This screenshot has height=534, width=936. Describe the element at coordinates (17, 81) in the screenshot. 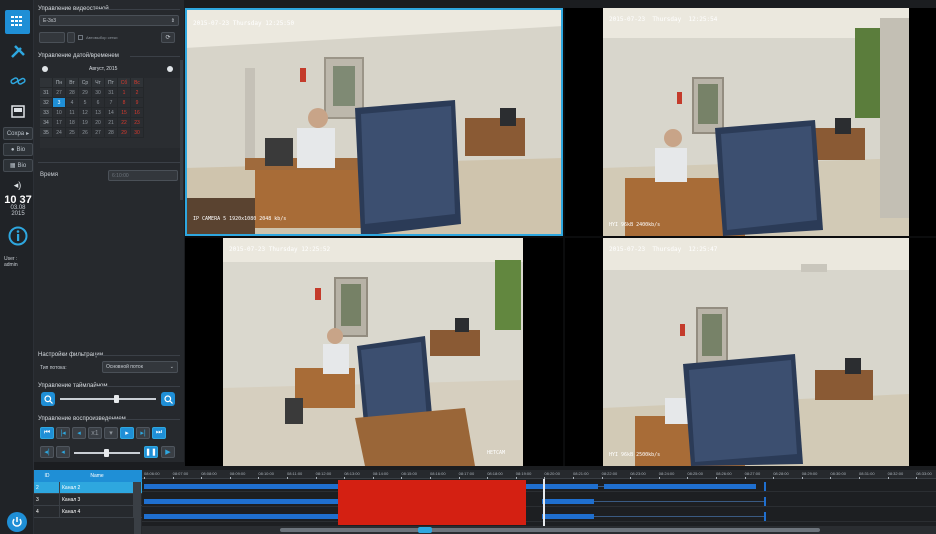

I see `link-icon` at that location.